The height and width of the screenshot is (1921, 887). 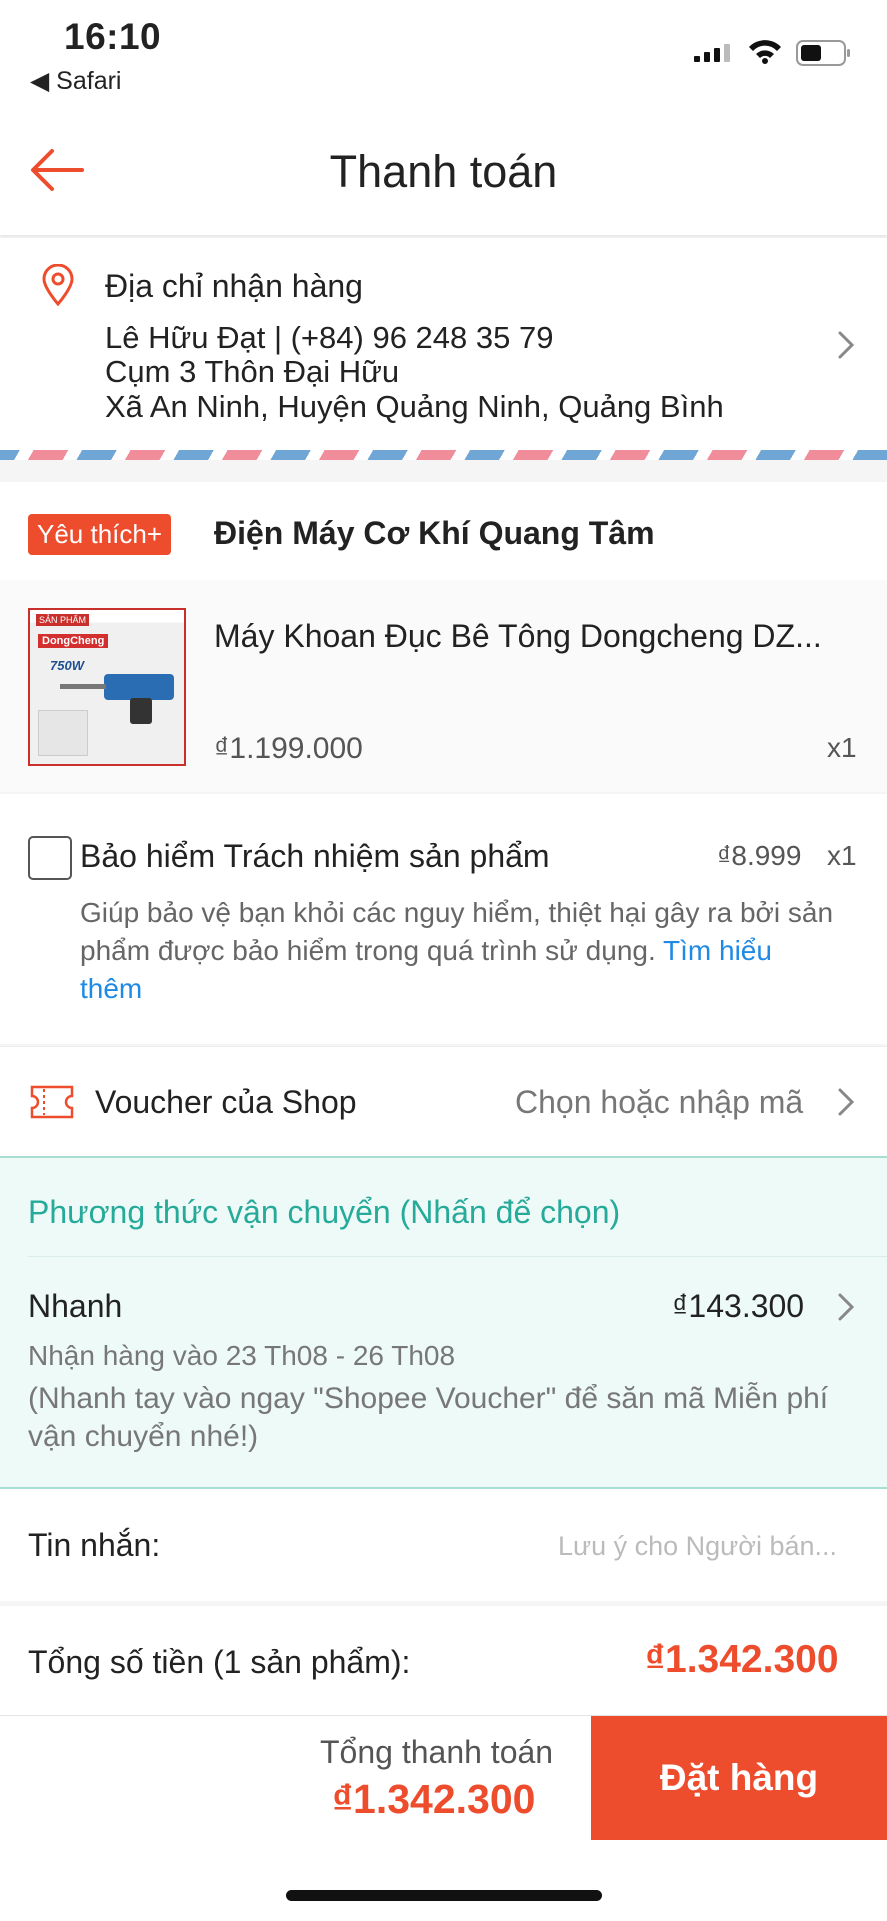 I want to click on status-time: 16:10, so click(x=113, y=36).